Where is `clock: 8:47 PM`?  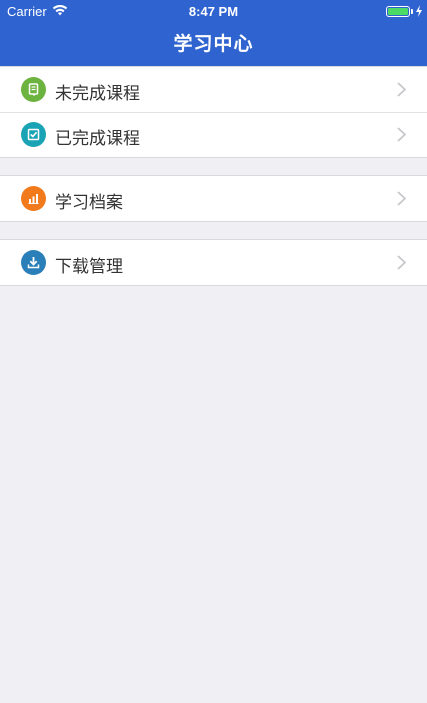 clock: 8:47 PM is located at coordinates (213, 11).